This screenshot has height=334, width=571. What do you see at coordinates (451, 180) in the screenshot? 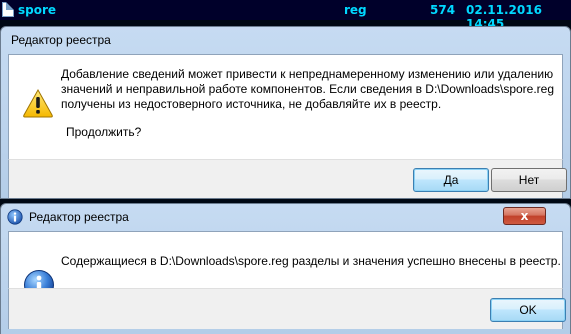
I see `yes-button: Да` at bounding box center [451, 180].